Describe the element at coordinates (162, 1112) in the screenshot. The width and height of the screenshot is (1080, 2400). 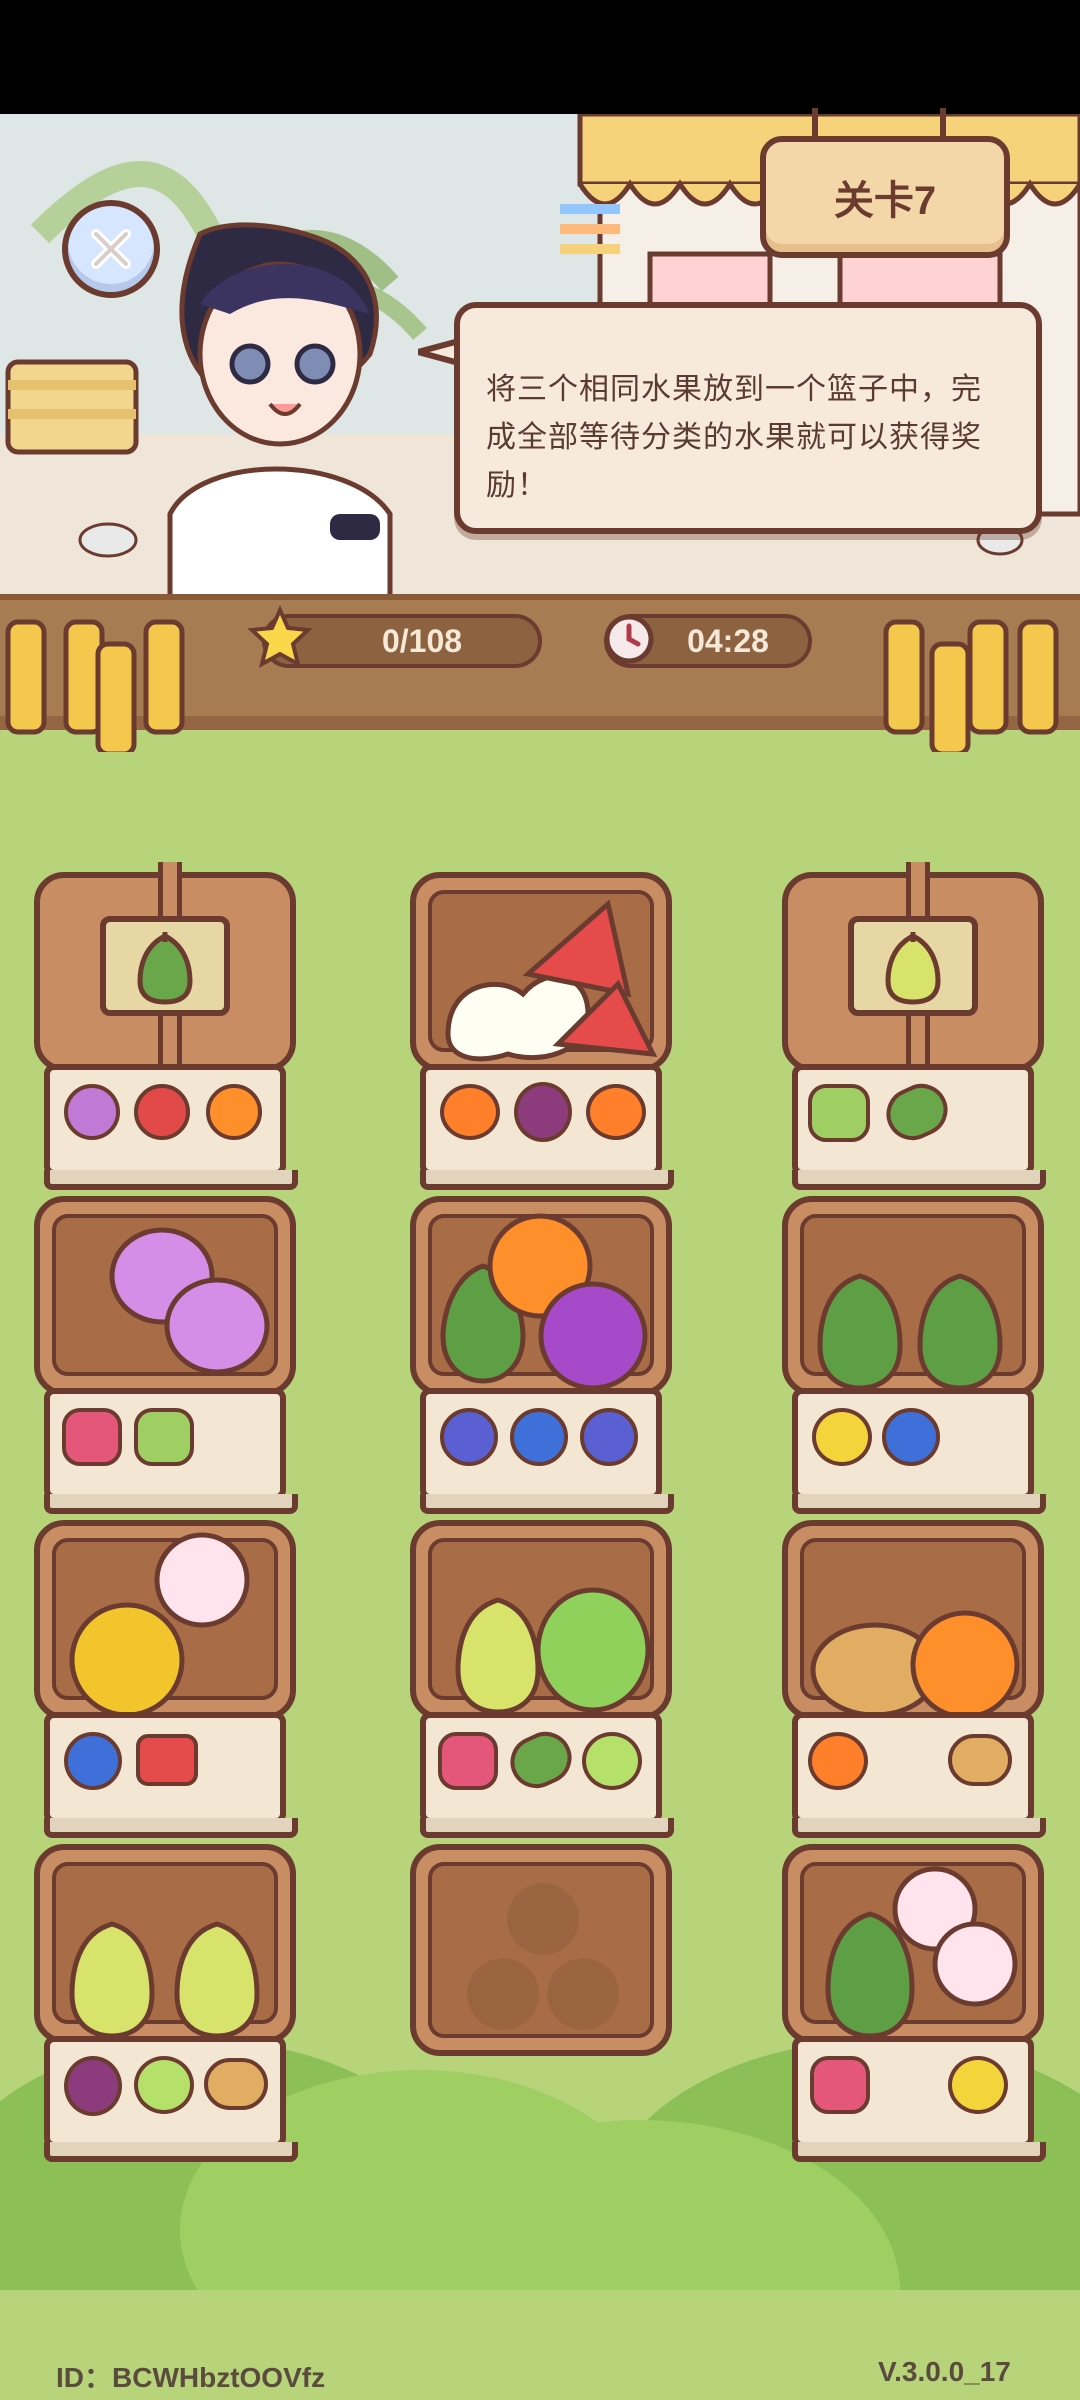
I see `pomegranate-icon` at that location.